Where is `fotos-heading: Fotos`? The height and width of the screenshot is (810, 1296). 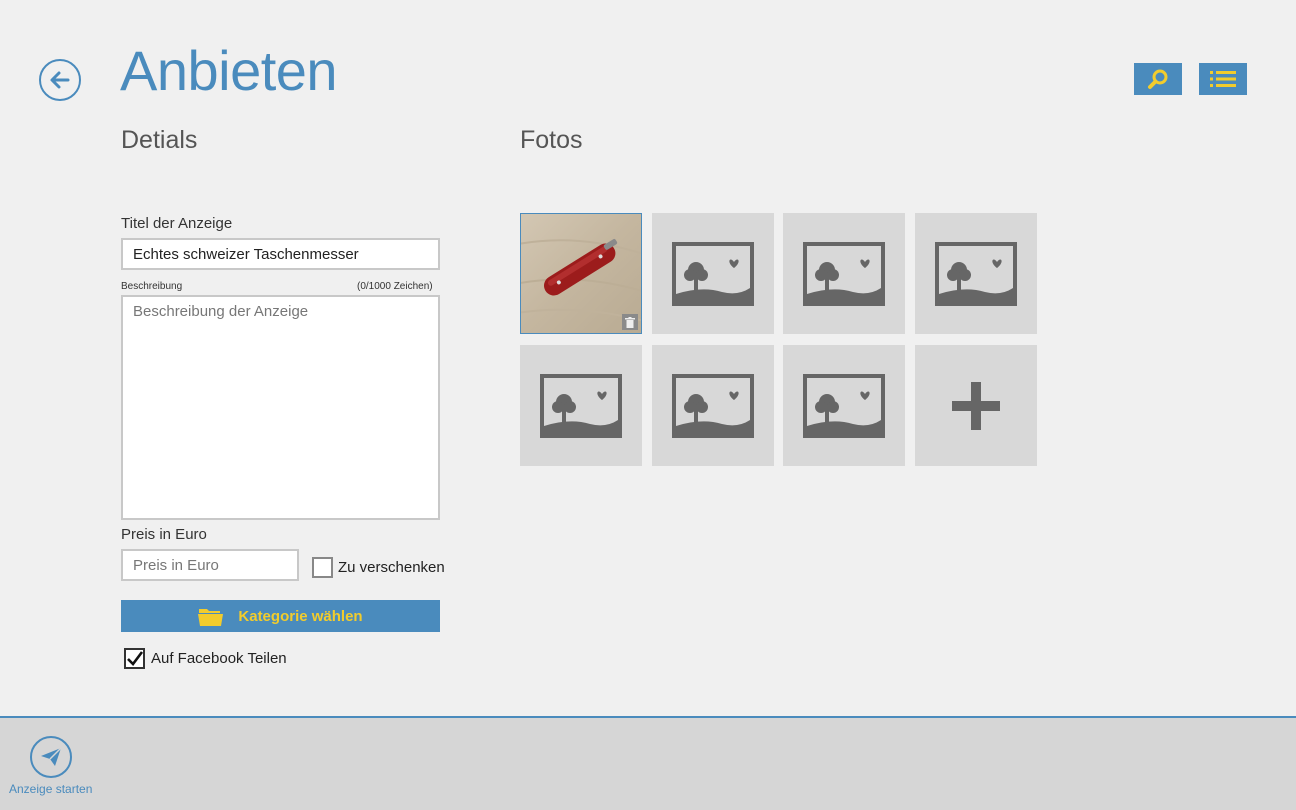 fotos-heading: Fotos is located at coordinates (551, 140).